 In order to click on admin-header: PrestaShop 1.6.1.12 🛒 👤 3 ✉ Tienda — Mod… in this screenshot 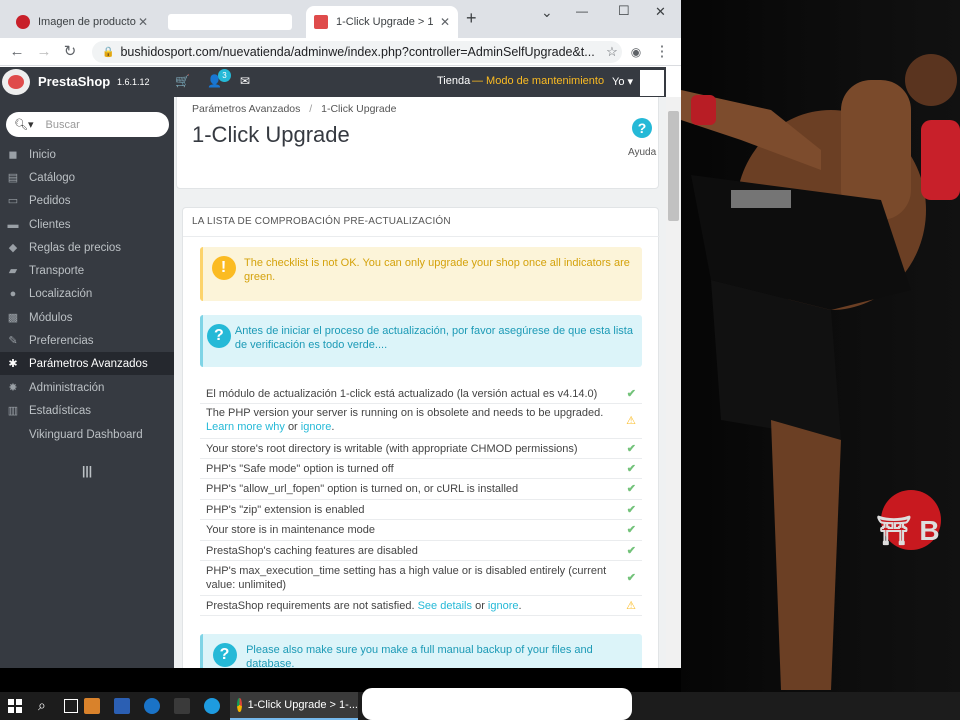, I will do `click(333, 82)`.